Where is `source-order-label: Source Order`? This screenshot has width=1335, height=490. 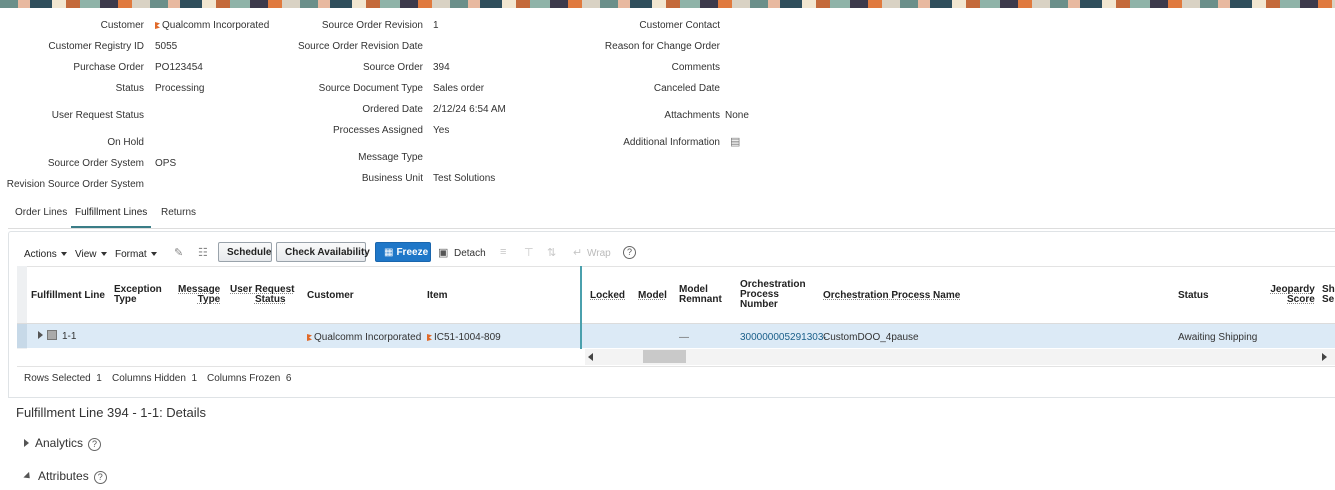 source-order-label: Source Order is located at coordinates (392, 67).